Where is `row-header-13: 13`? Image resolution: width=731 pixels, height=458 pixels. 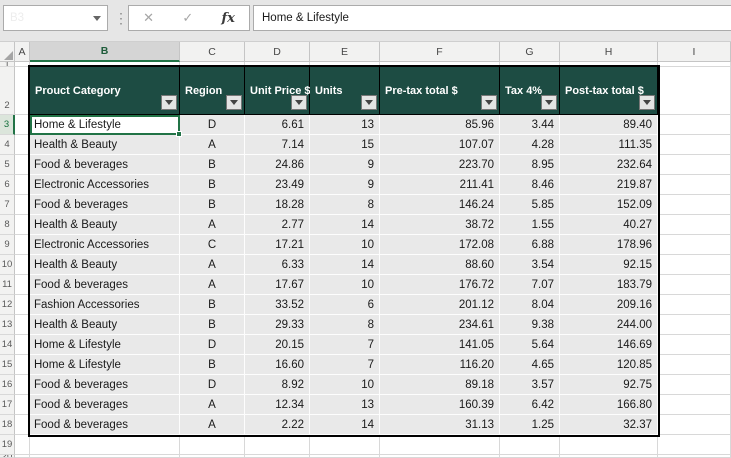
row-header-13: 13 is located at coordinates (7, 325).